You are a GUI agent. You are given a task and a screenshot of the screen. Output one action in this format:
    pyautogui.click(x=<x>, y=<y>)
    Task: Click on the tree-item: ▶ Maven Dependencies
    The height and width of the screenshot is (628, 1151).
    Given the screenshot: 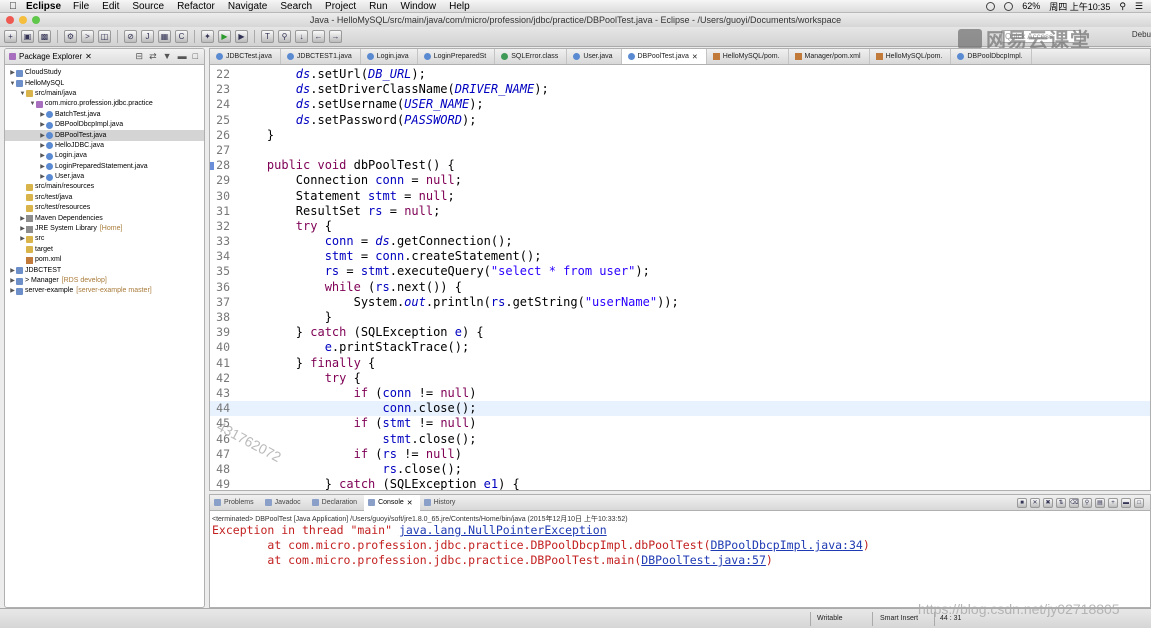 What is the action you would take?
    pyautogui.click(x=104, y=218)
    